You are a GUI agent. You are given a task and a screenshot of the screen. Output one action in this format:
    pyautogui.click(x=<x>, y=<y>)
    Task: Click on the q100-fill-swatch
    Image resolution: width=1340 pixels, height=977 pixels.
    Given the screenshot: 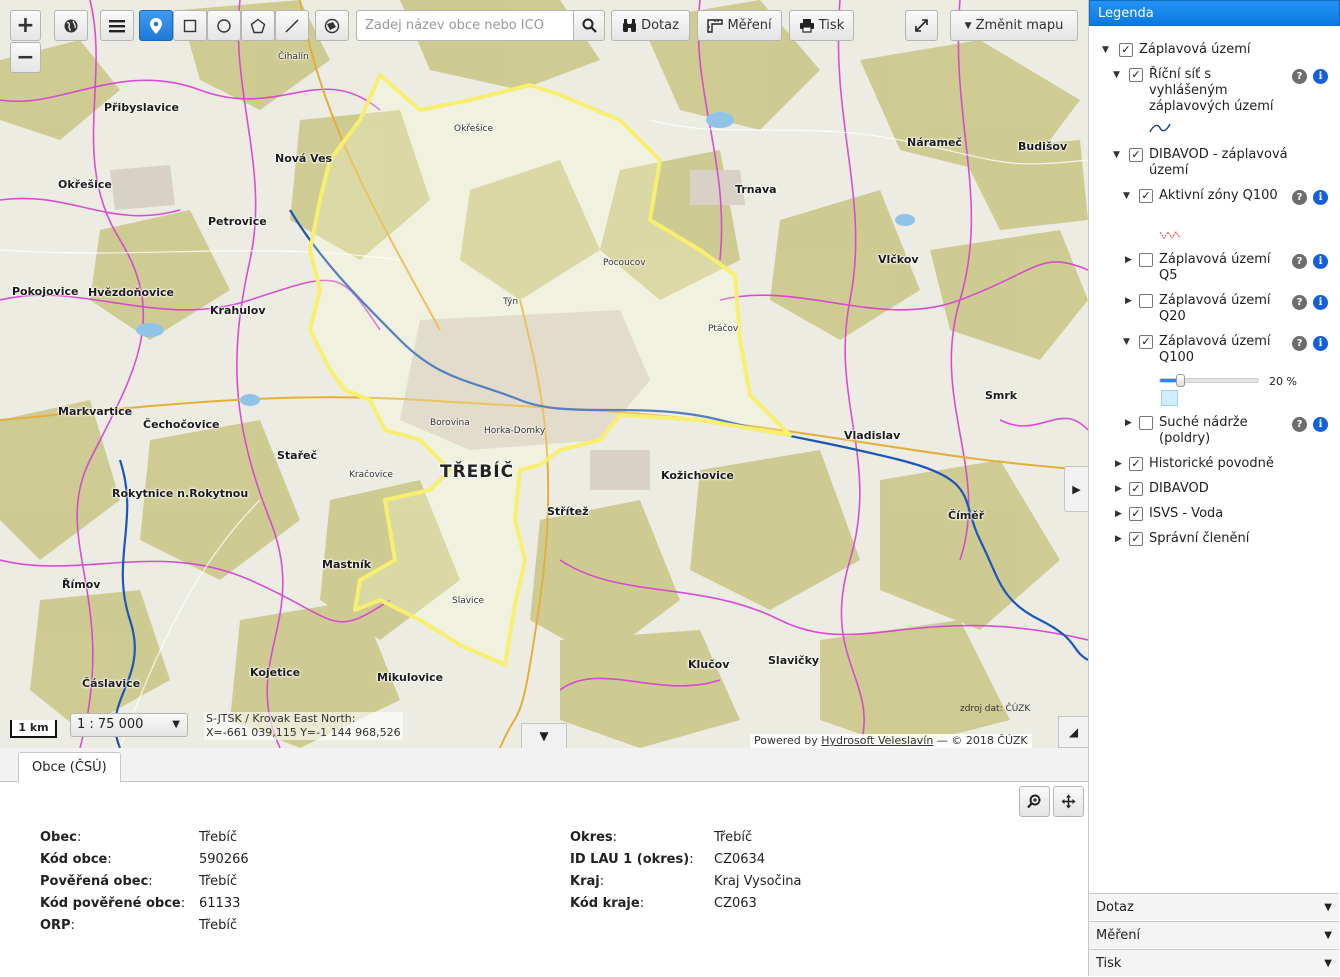 What is the action you would take?
    pyautogui.click(x=1169, y=398)
    